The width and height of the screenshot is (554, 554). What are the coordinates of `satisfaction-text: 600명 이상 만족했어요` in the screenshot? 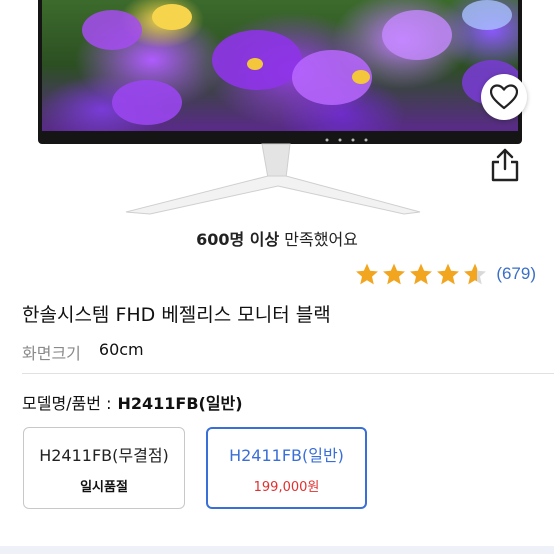 It's located at (277, 238).